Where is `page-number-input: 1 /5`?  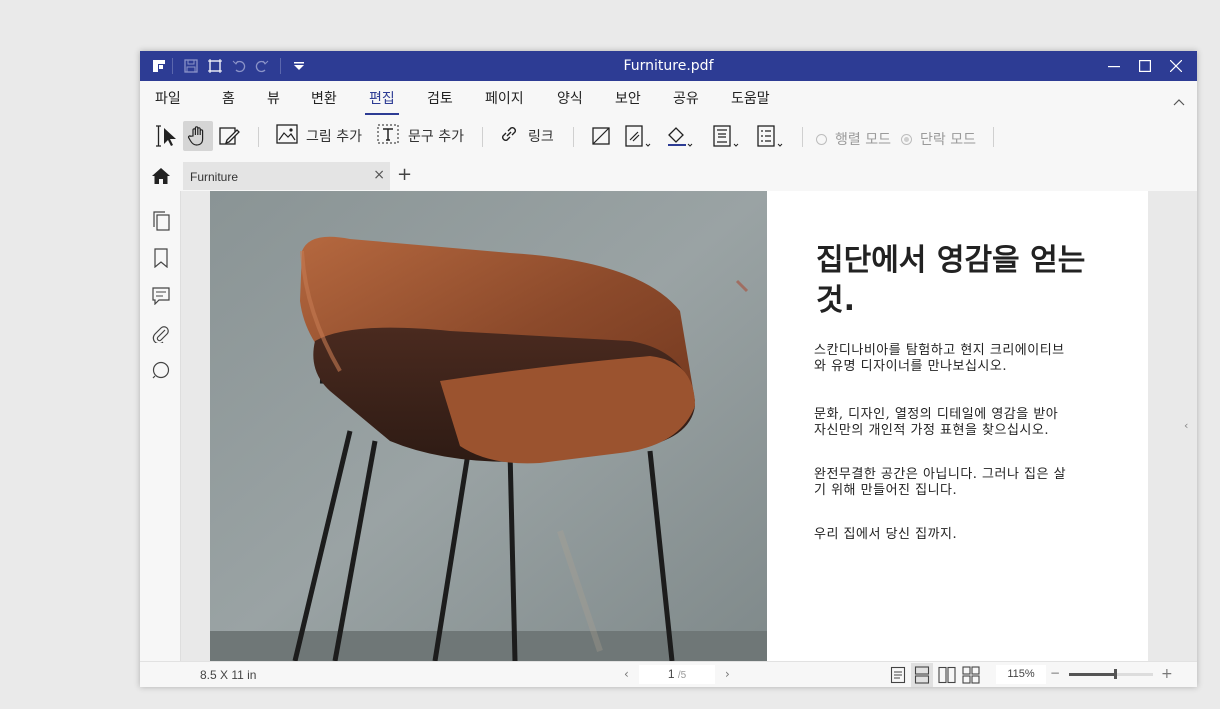
page-number-input: 1 /5 is located at coordinates (677, 674).